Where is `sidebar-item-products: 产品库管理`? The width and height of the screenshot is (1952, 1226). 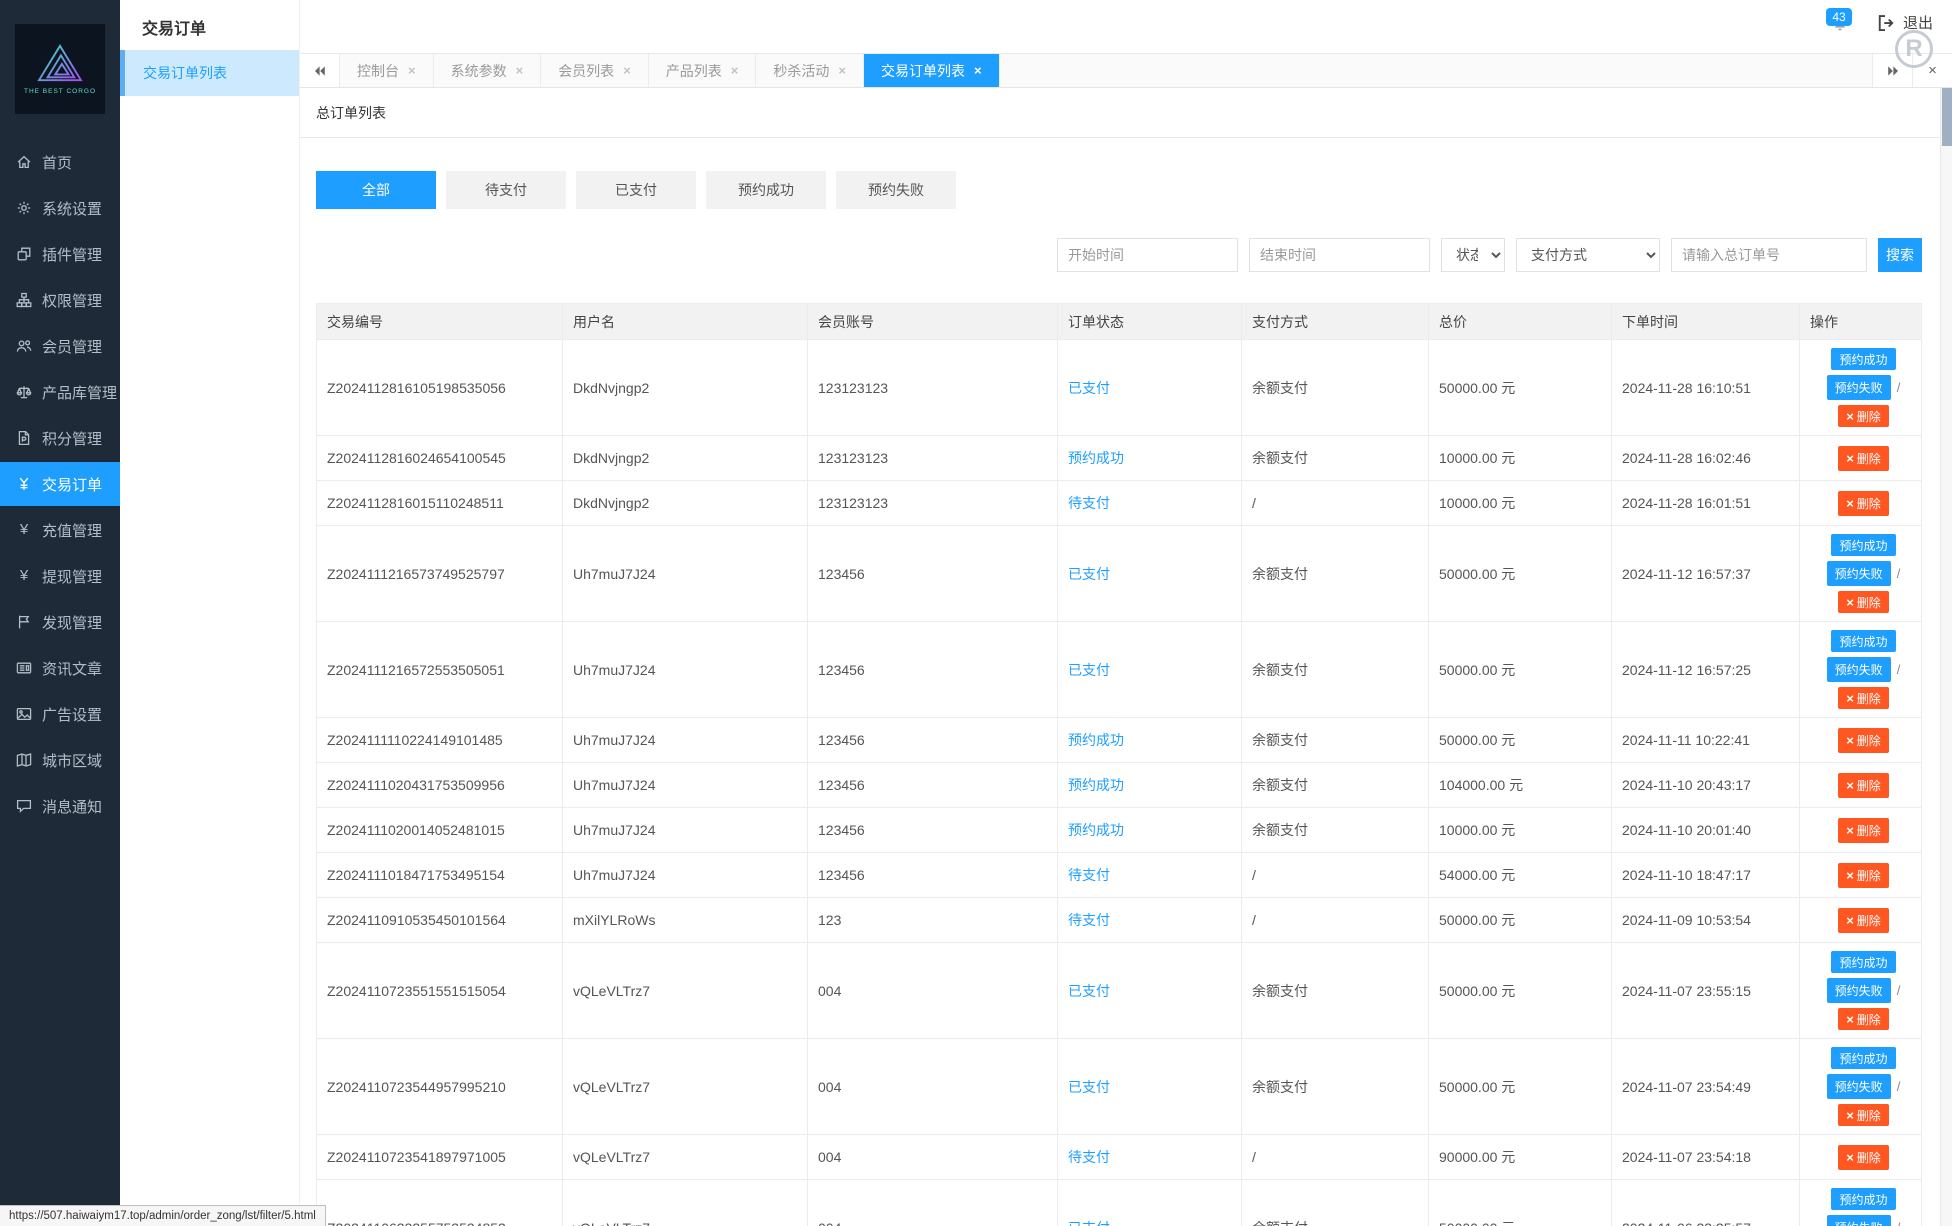
sidebar-item-products: 产品库管理 is located at coordinates (60, 392).